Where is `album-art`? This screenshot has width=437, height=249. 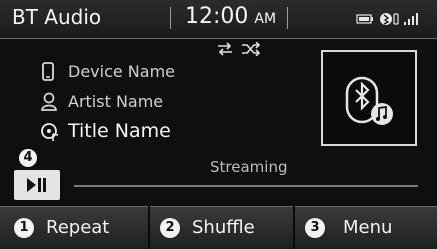 album-art is located at coordinates (369, 98).